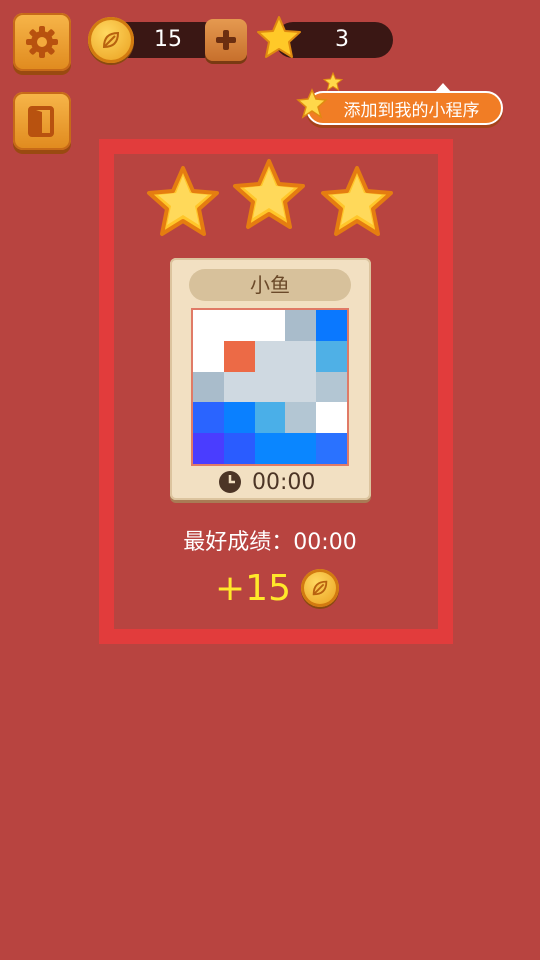 The height and width of the screenshot is (960, 540). I want to click on settings-button, so click(42, 42).